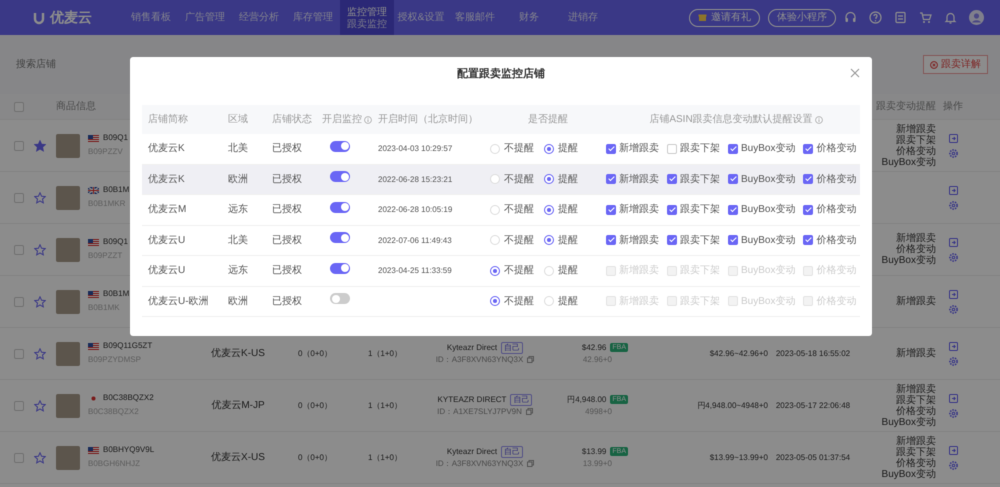 The image size is (1000, 487). I want to click on cart-icon, so click(925, 17).